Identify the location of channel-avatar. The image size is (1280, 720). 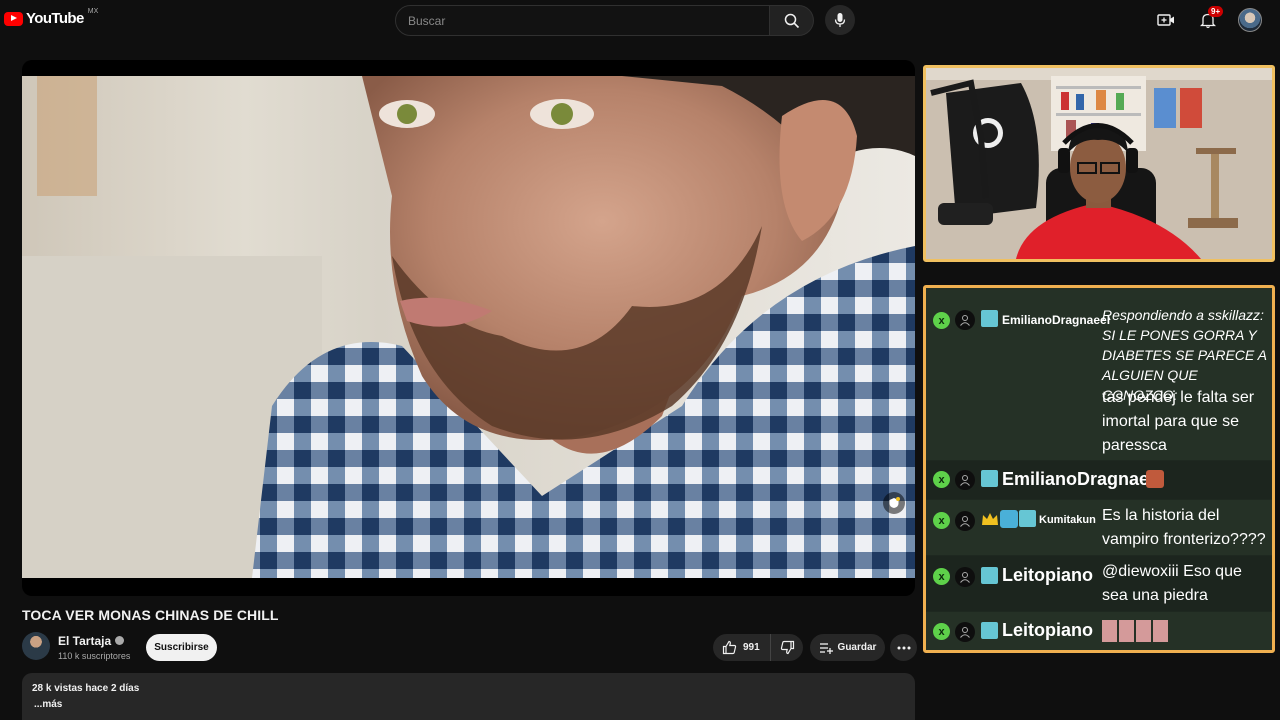
(36, 646).